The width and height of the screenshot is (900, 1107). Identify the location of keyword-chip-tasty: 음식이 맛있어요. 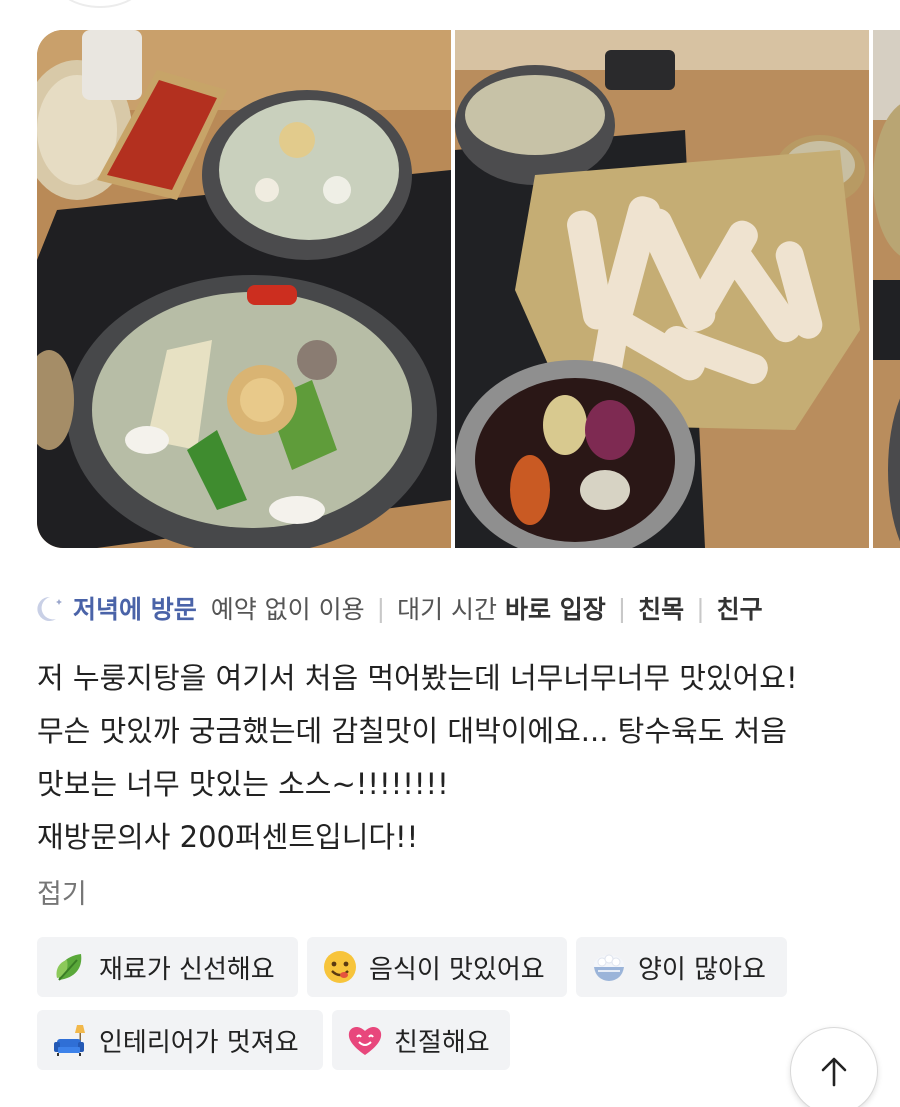
(437, 967).